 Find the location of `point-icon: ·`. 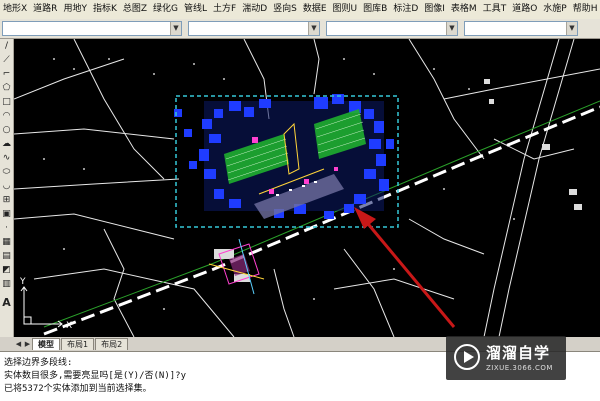

point-icon: · is located at coordinates (6, 228).